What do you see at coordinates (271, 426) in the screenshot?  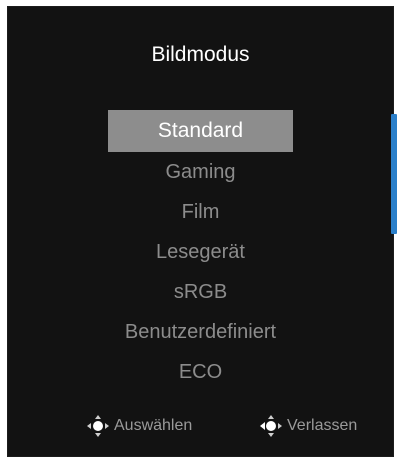 I see `joystick-left-icon` at bounding box center [271, 426].